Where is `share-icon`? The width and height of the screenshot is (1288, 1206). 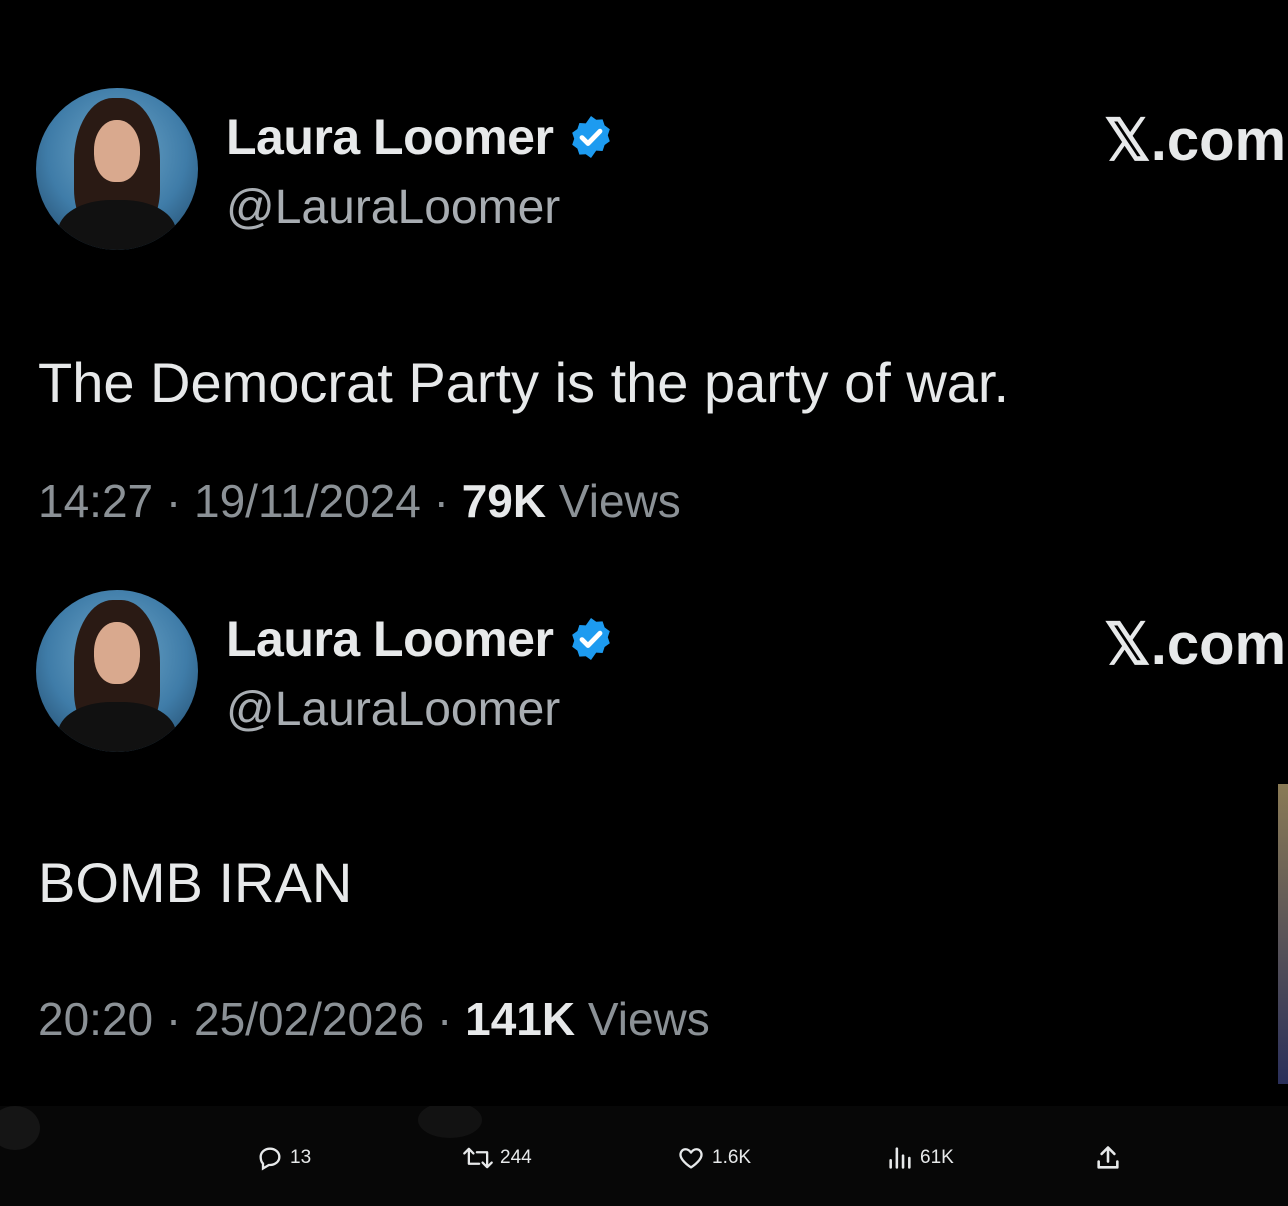
share-icon is located at coordinates (1108, 1157).